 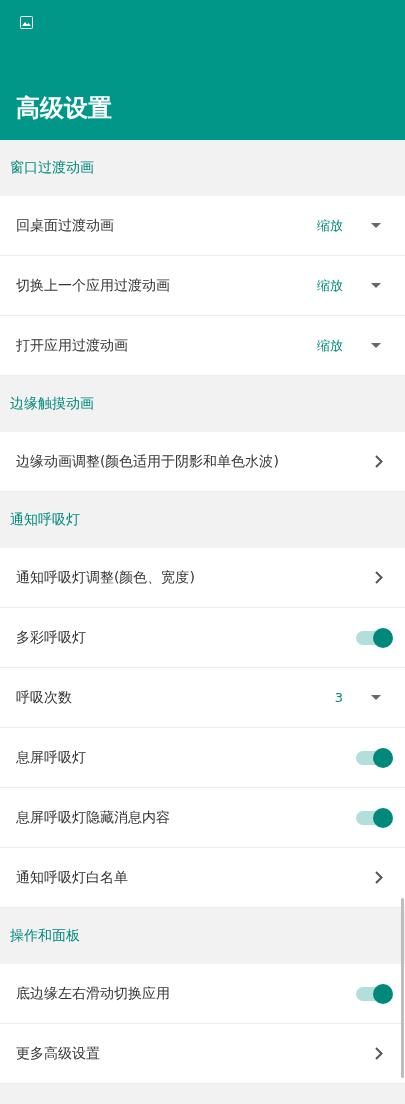 What do you see at coordinates (51, 637) in the screenshot?
I see `row-label: 多彩呼吸灯` at bounding box center [51, 637].